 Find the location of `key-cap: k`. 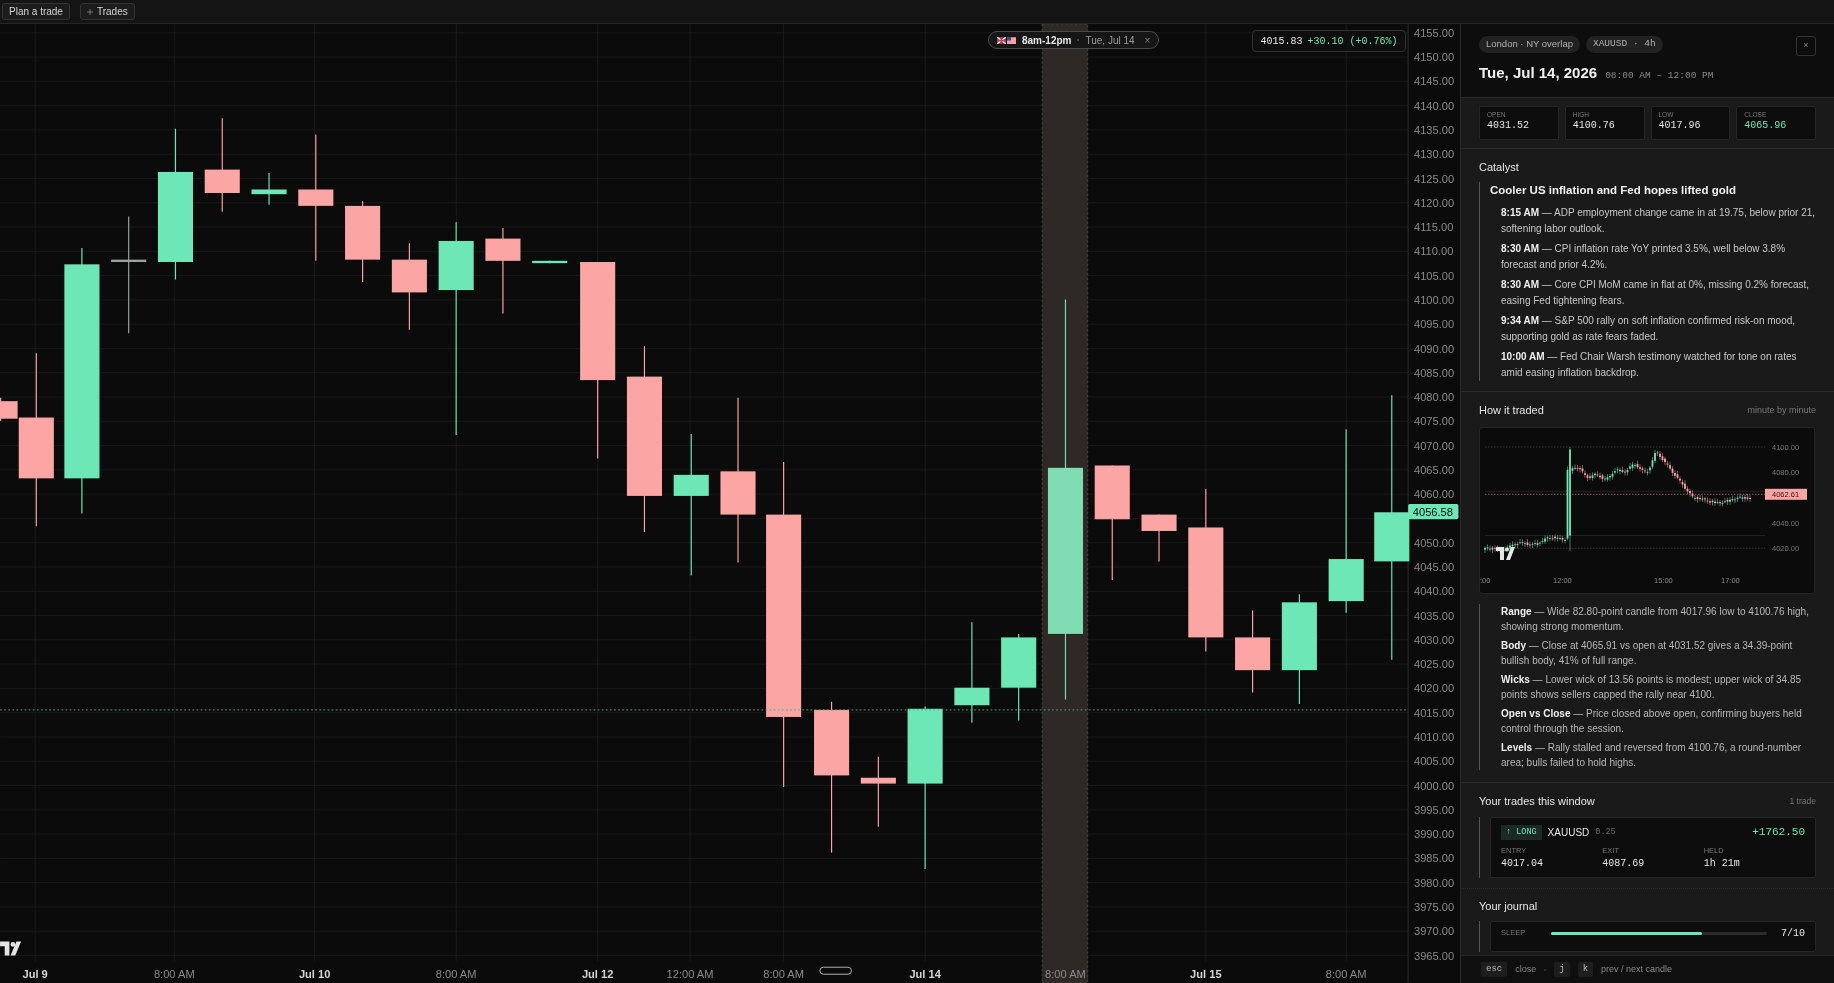

key-cap: k is located at coordinates (1585, 969).